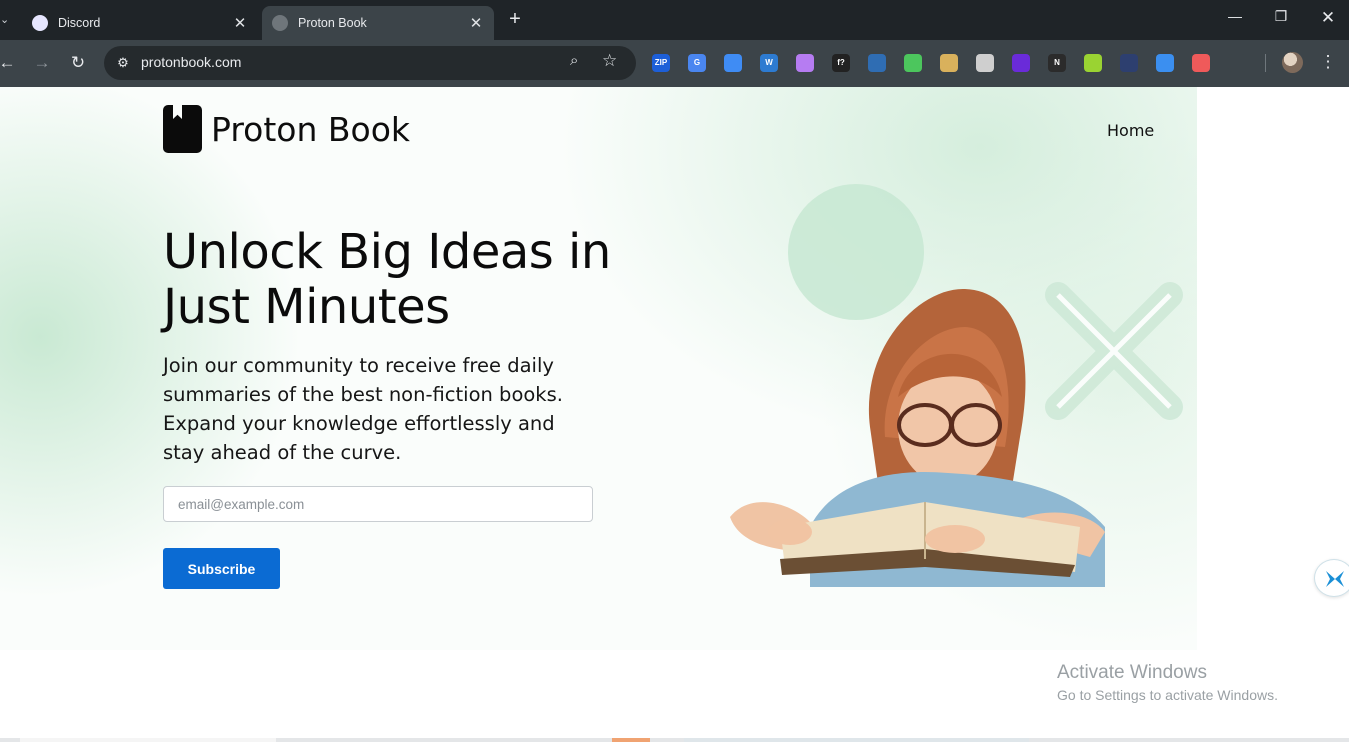  I want to click on camera-icon, so click(985, 63).